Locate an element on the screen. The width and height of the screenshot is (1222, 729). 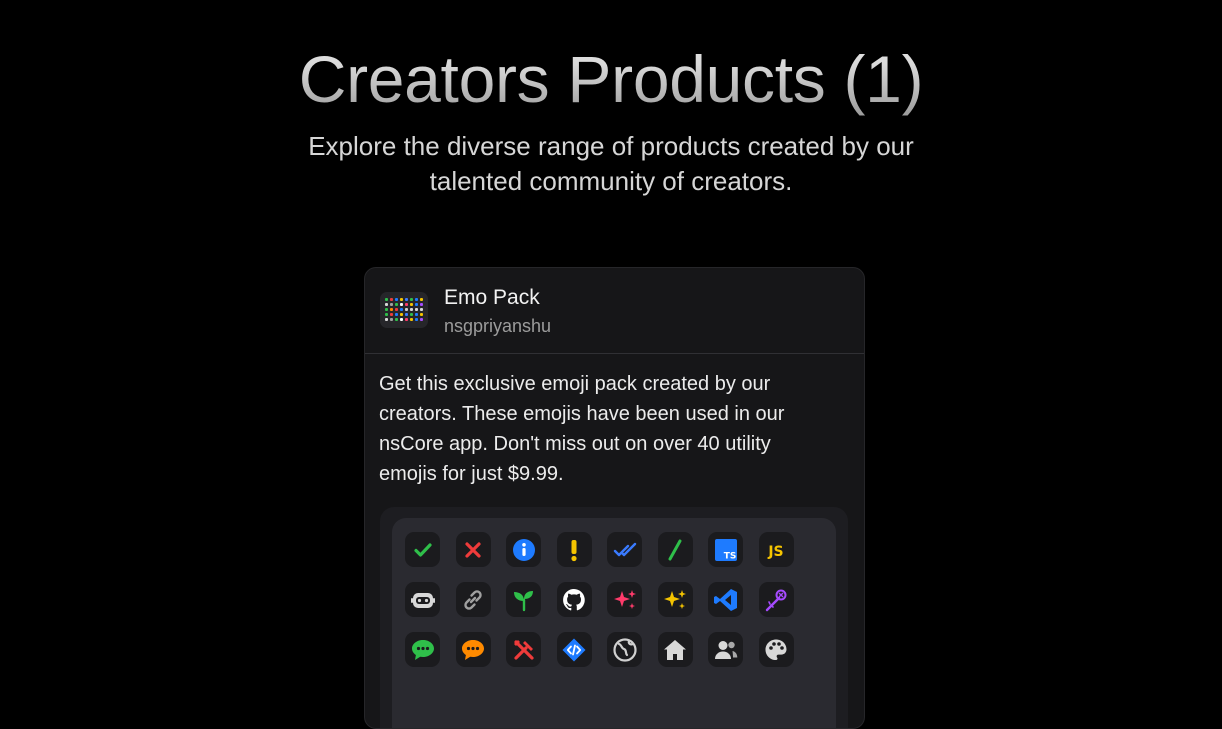
cross-icon is located at coordinates (473, 549).